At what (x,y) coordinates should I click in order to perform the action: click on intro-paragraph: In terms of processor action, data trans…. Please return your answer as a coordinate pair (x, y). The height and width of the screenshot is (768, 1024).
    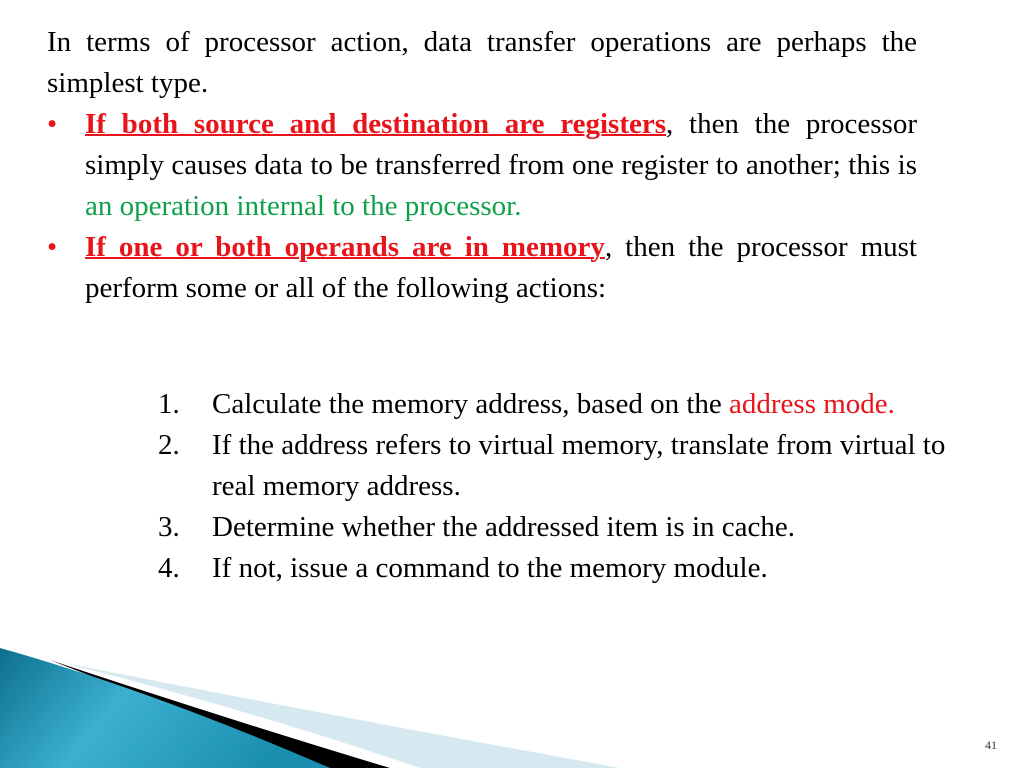
    Looking at the image, I should click on (482, 62).